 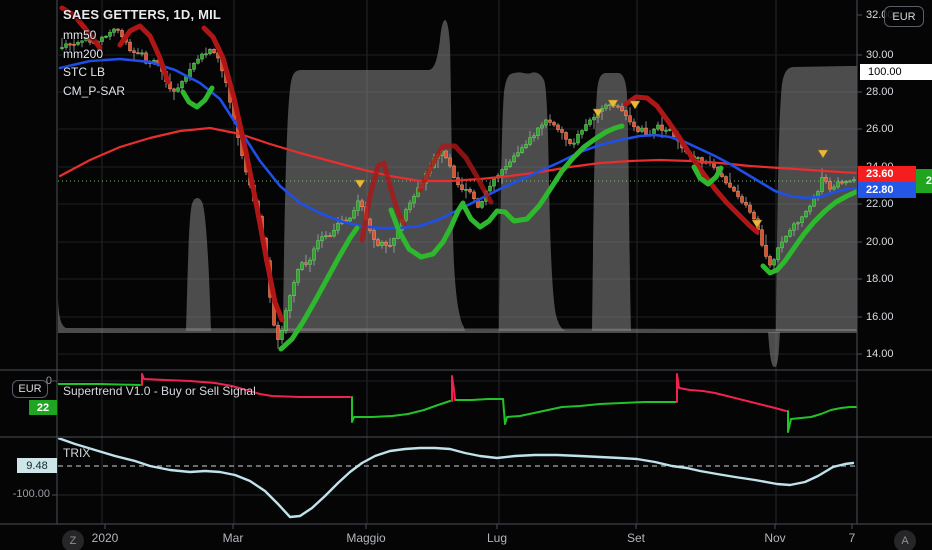 What do you see at coordinates (880, 242) in the screenshot?
I see `price-tick-label: 20.00` at bounding box center [880, 242].